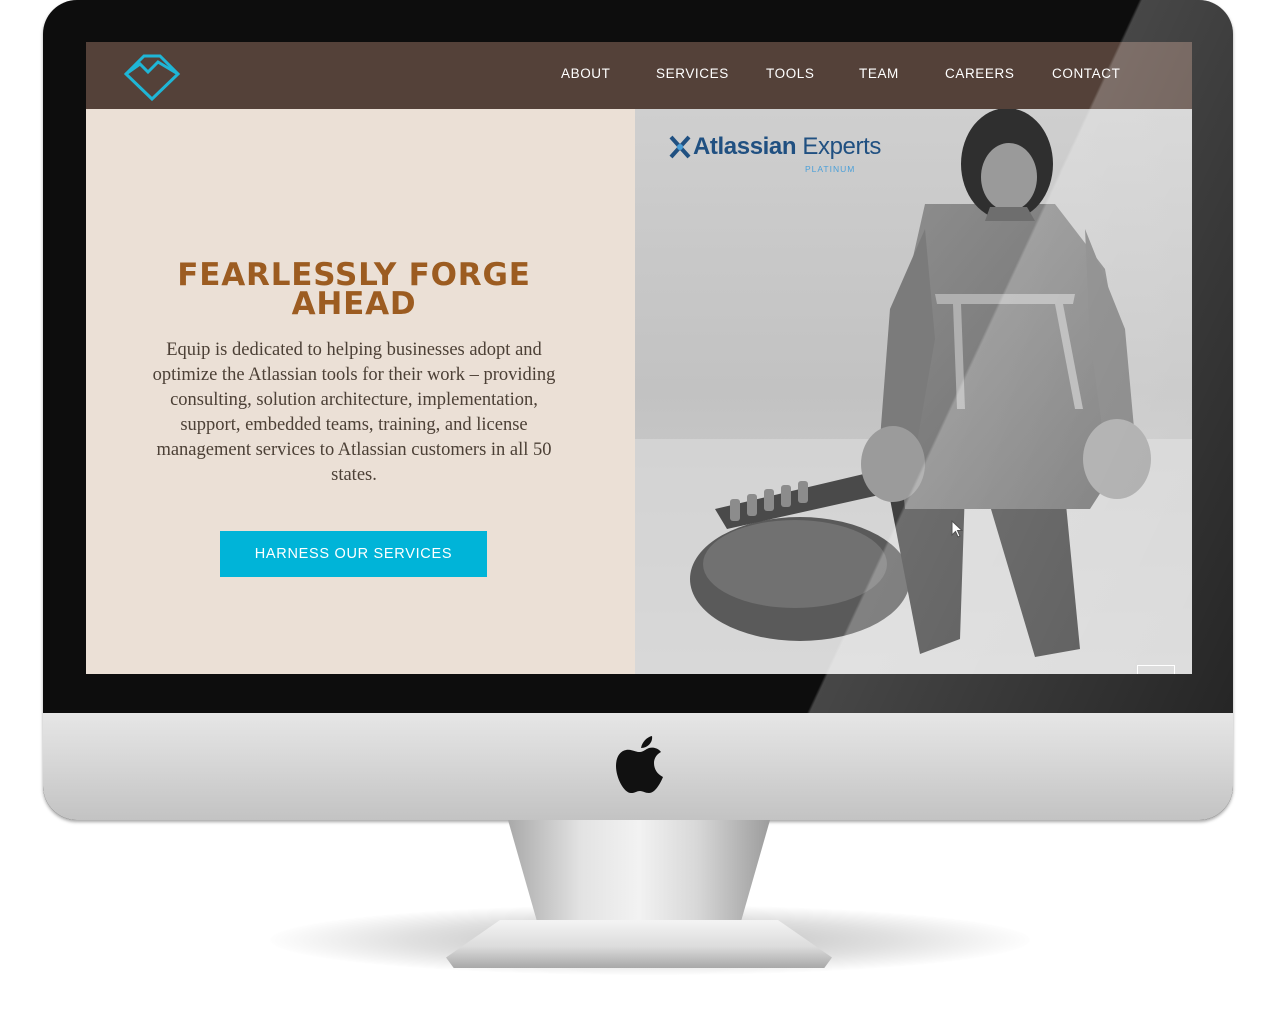 Image resolution: width=1287 pixels, height=1011 pixels. I want to click on monitor-chin, so click(638, 766).